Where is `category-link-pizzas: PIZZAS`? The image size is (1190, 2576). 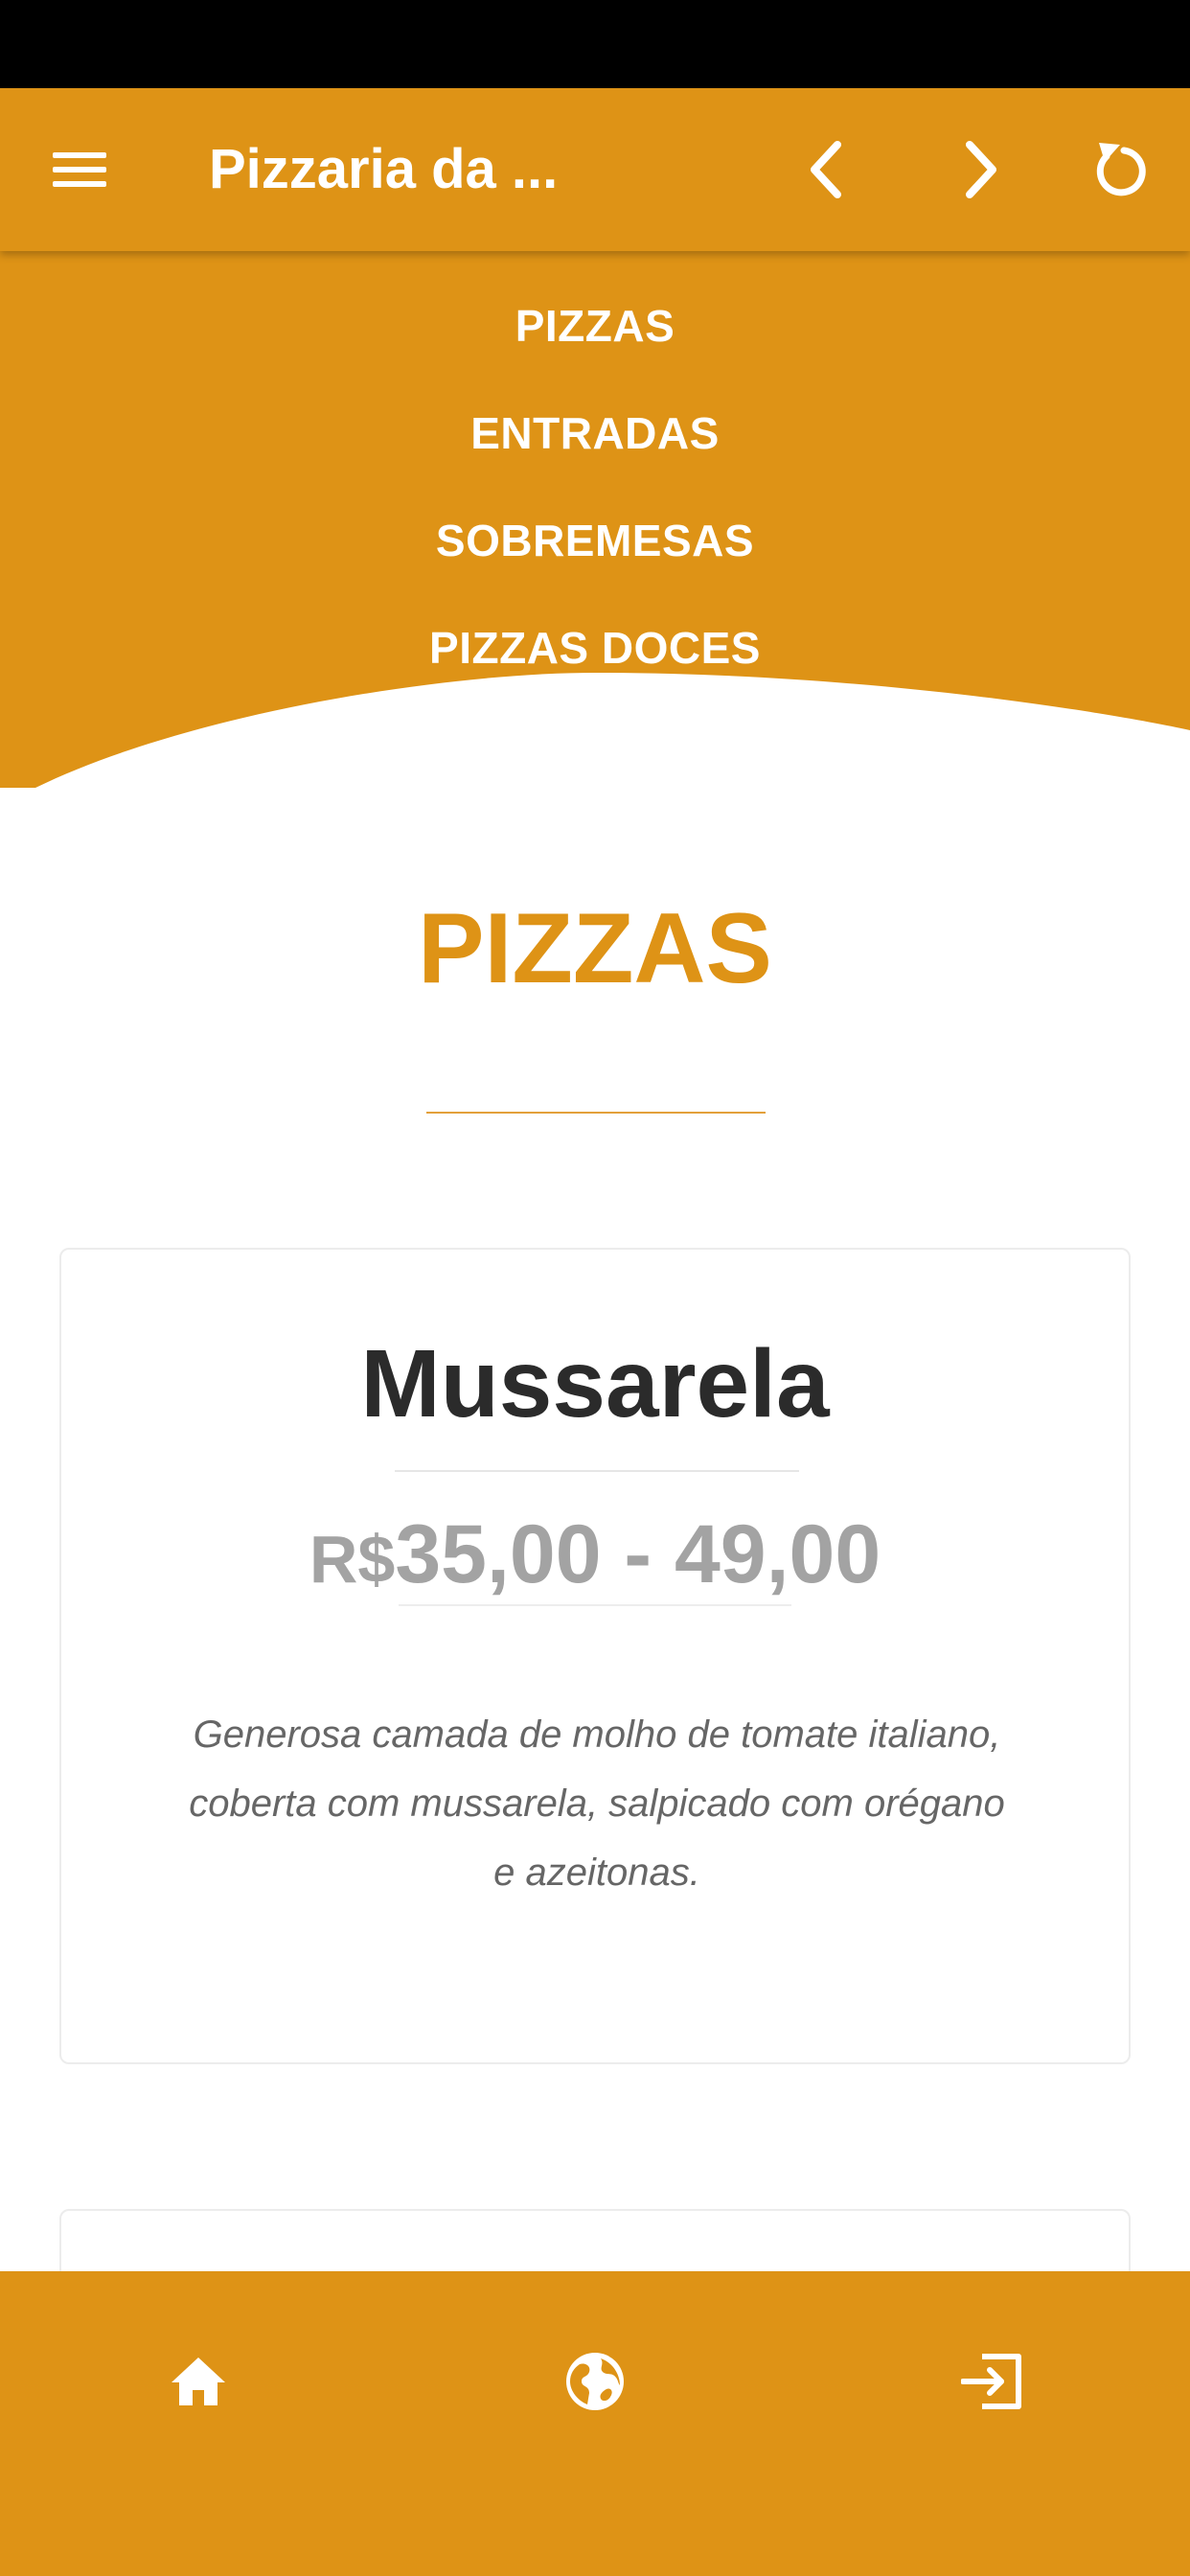 category-link-pizzas: PIZZAS is located at coordinates (595, 326).